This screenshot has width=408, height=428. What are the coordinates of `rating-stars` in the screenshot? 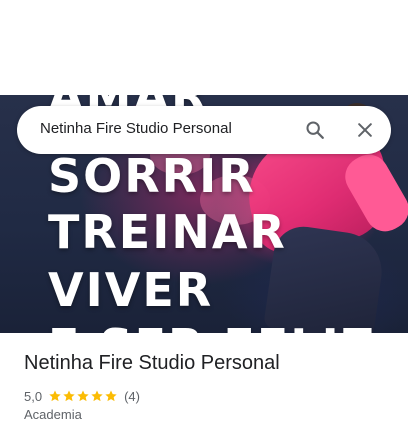 It's located at (83, 396).